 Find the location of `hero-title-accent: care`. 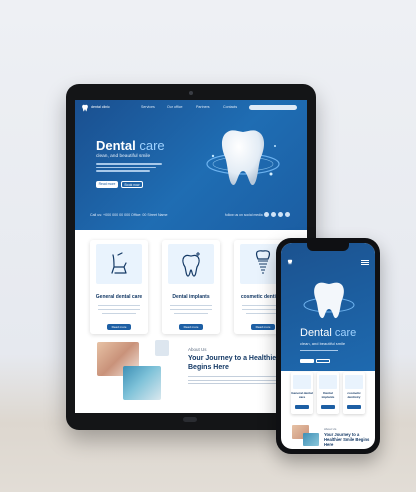

hero-title-accent: care is located at coordinates (152, 145).